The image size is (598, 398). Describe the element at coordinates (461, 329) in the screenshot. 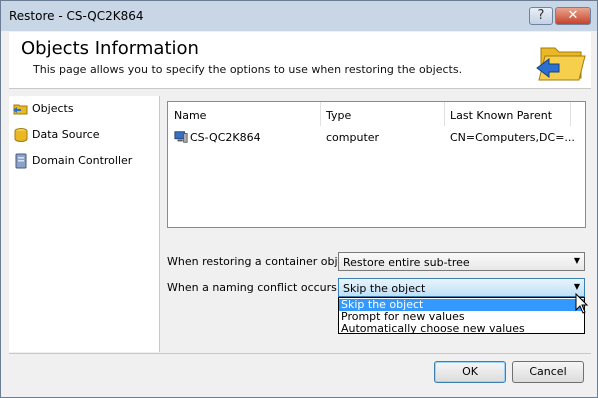

I see `dropdown-option-auto: Automatically choose new values` at that location.